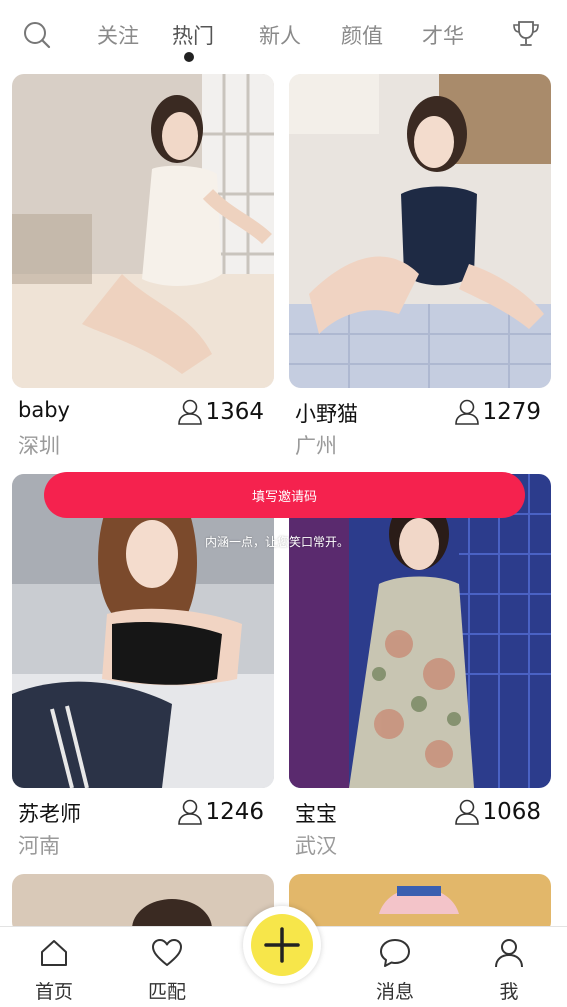  I want to click on category-tabs: 关注 热门 新人 颜值 才华, so click(283, 40).